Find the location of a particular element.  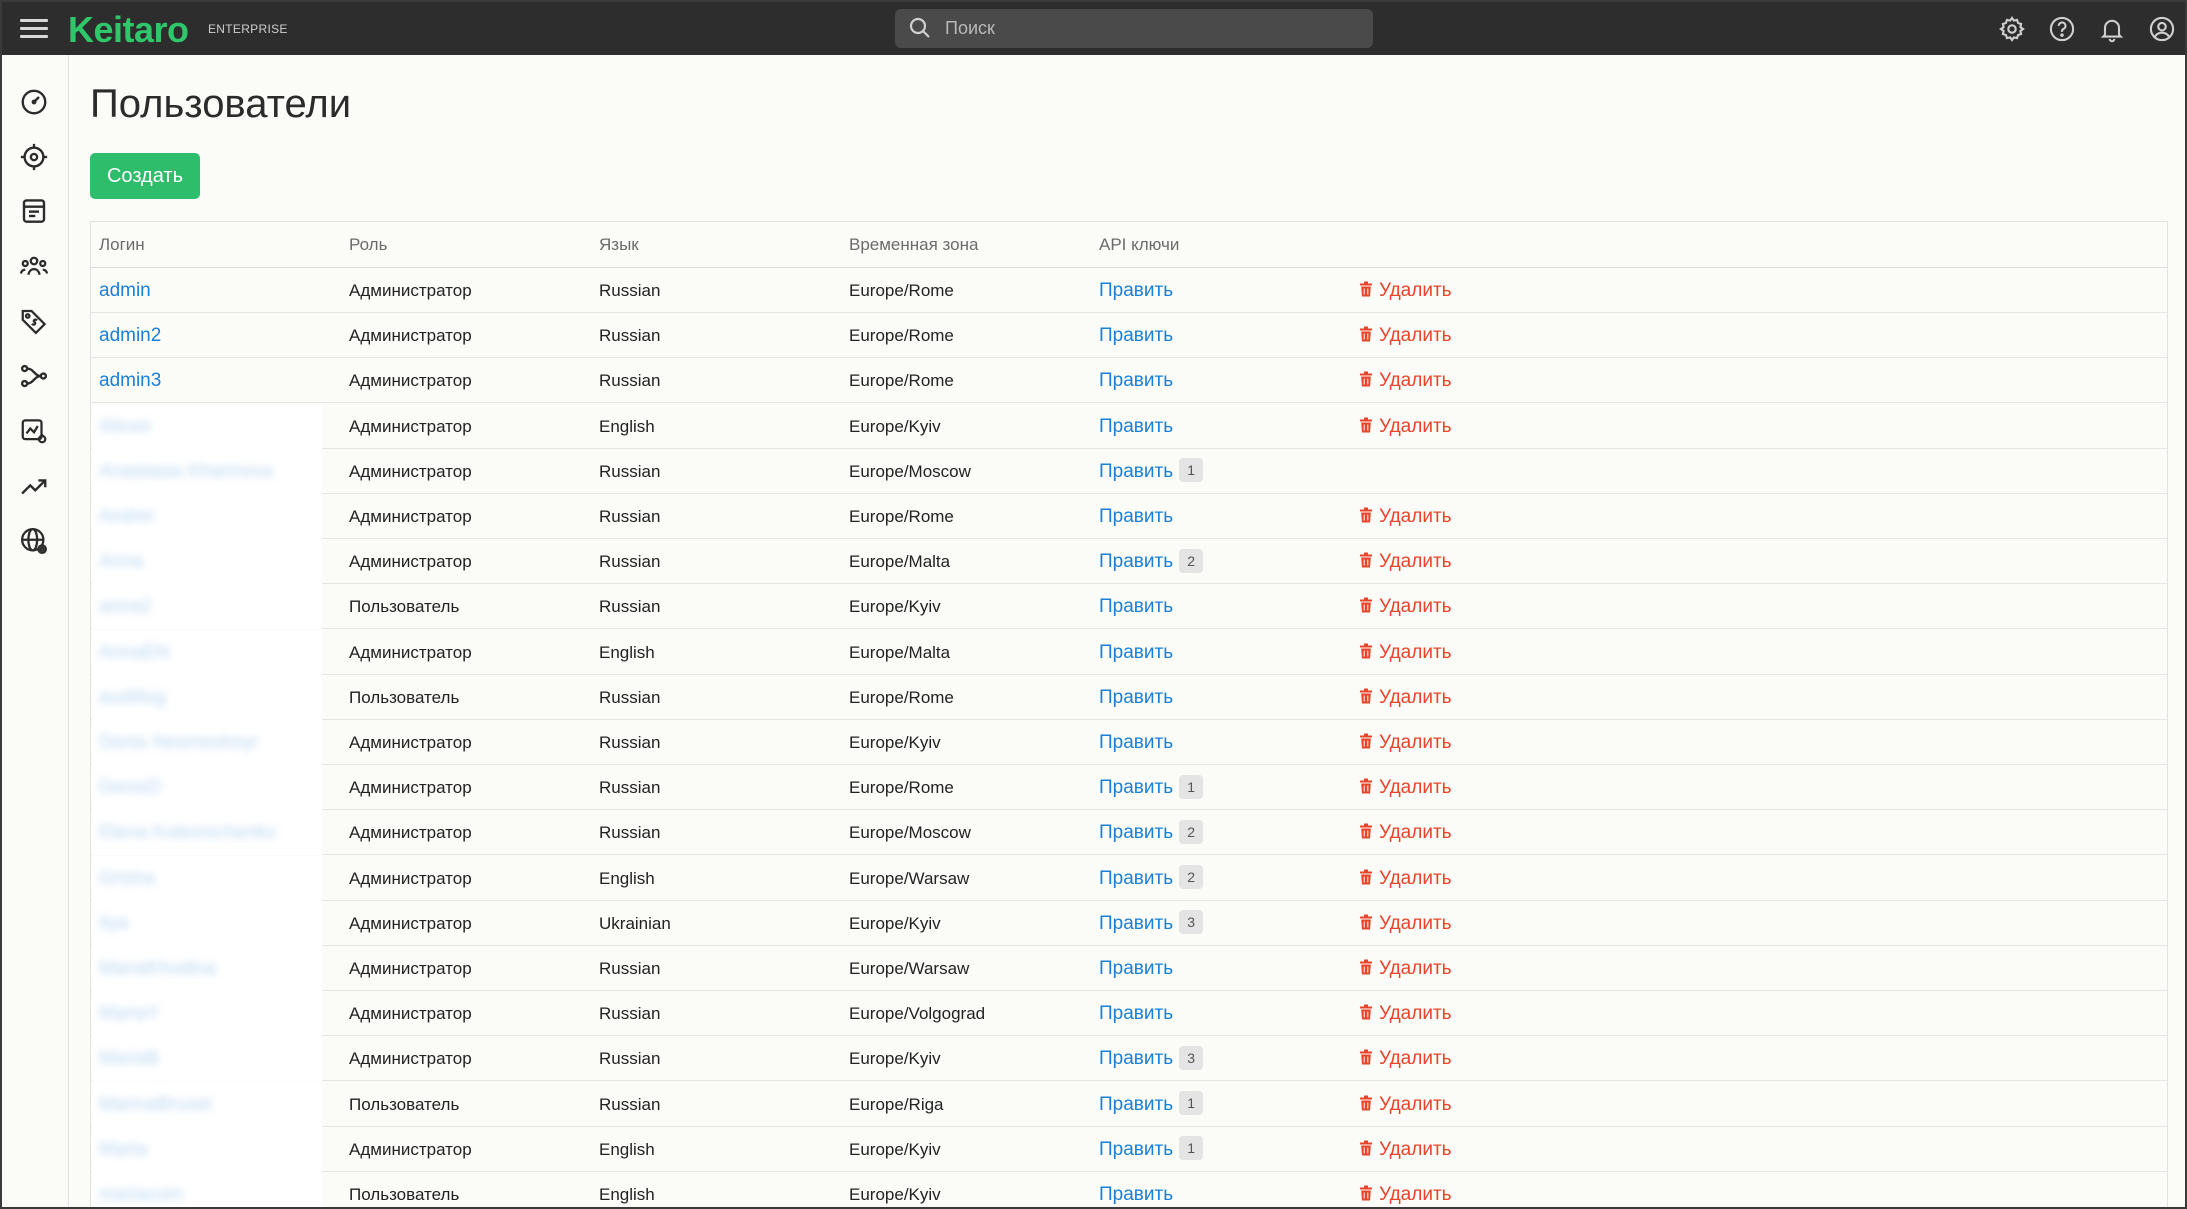

reports-icon is located at coordinates (34, 431).